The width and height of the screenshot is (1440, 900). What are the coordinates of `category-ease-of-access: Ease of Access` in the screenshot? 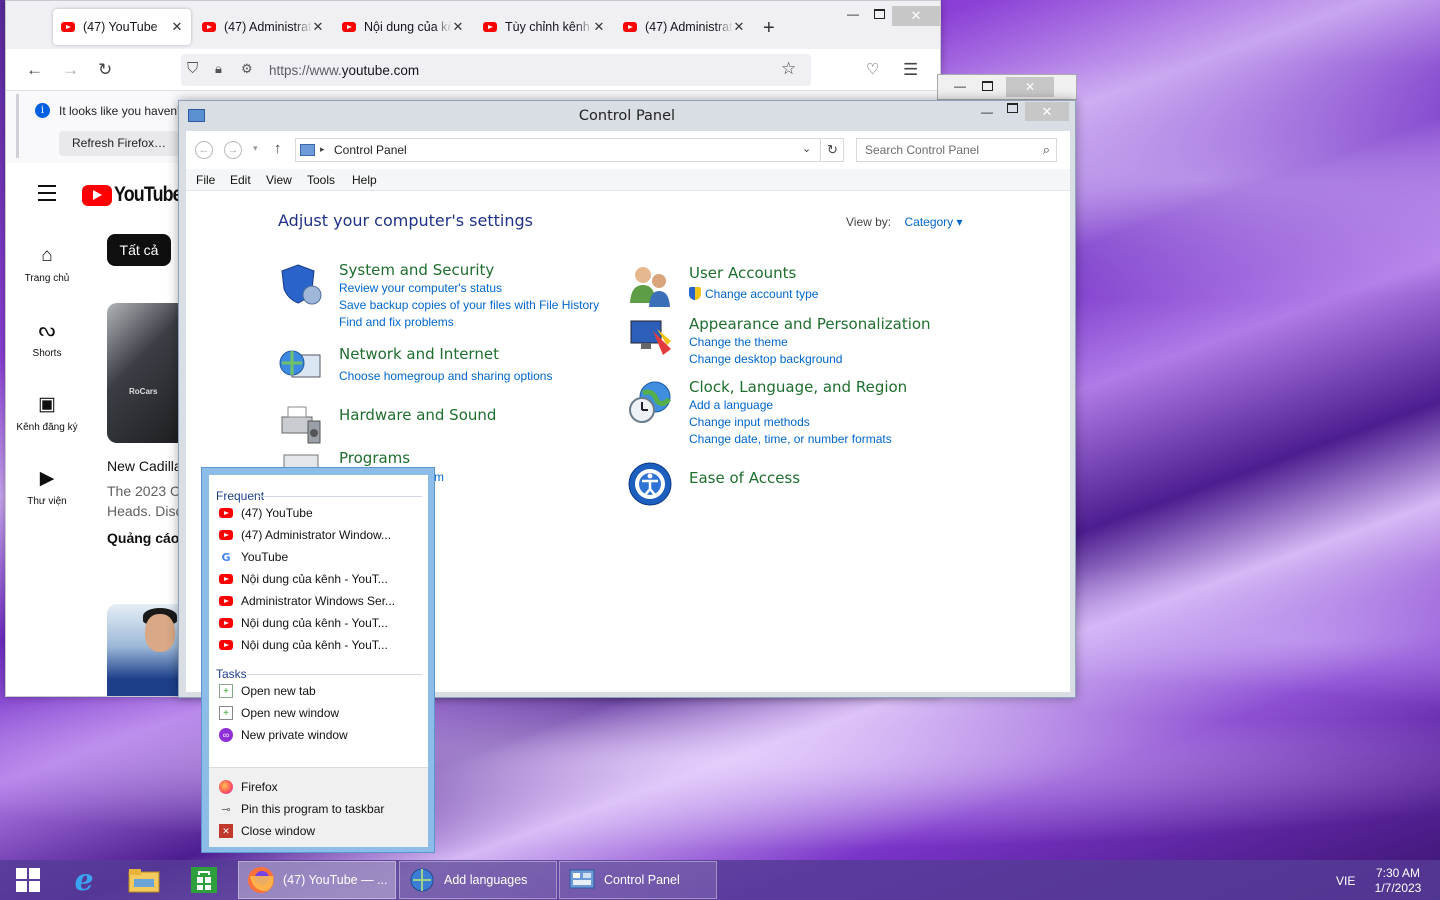 It's located at (744, 478).